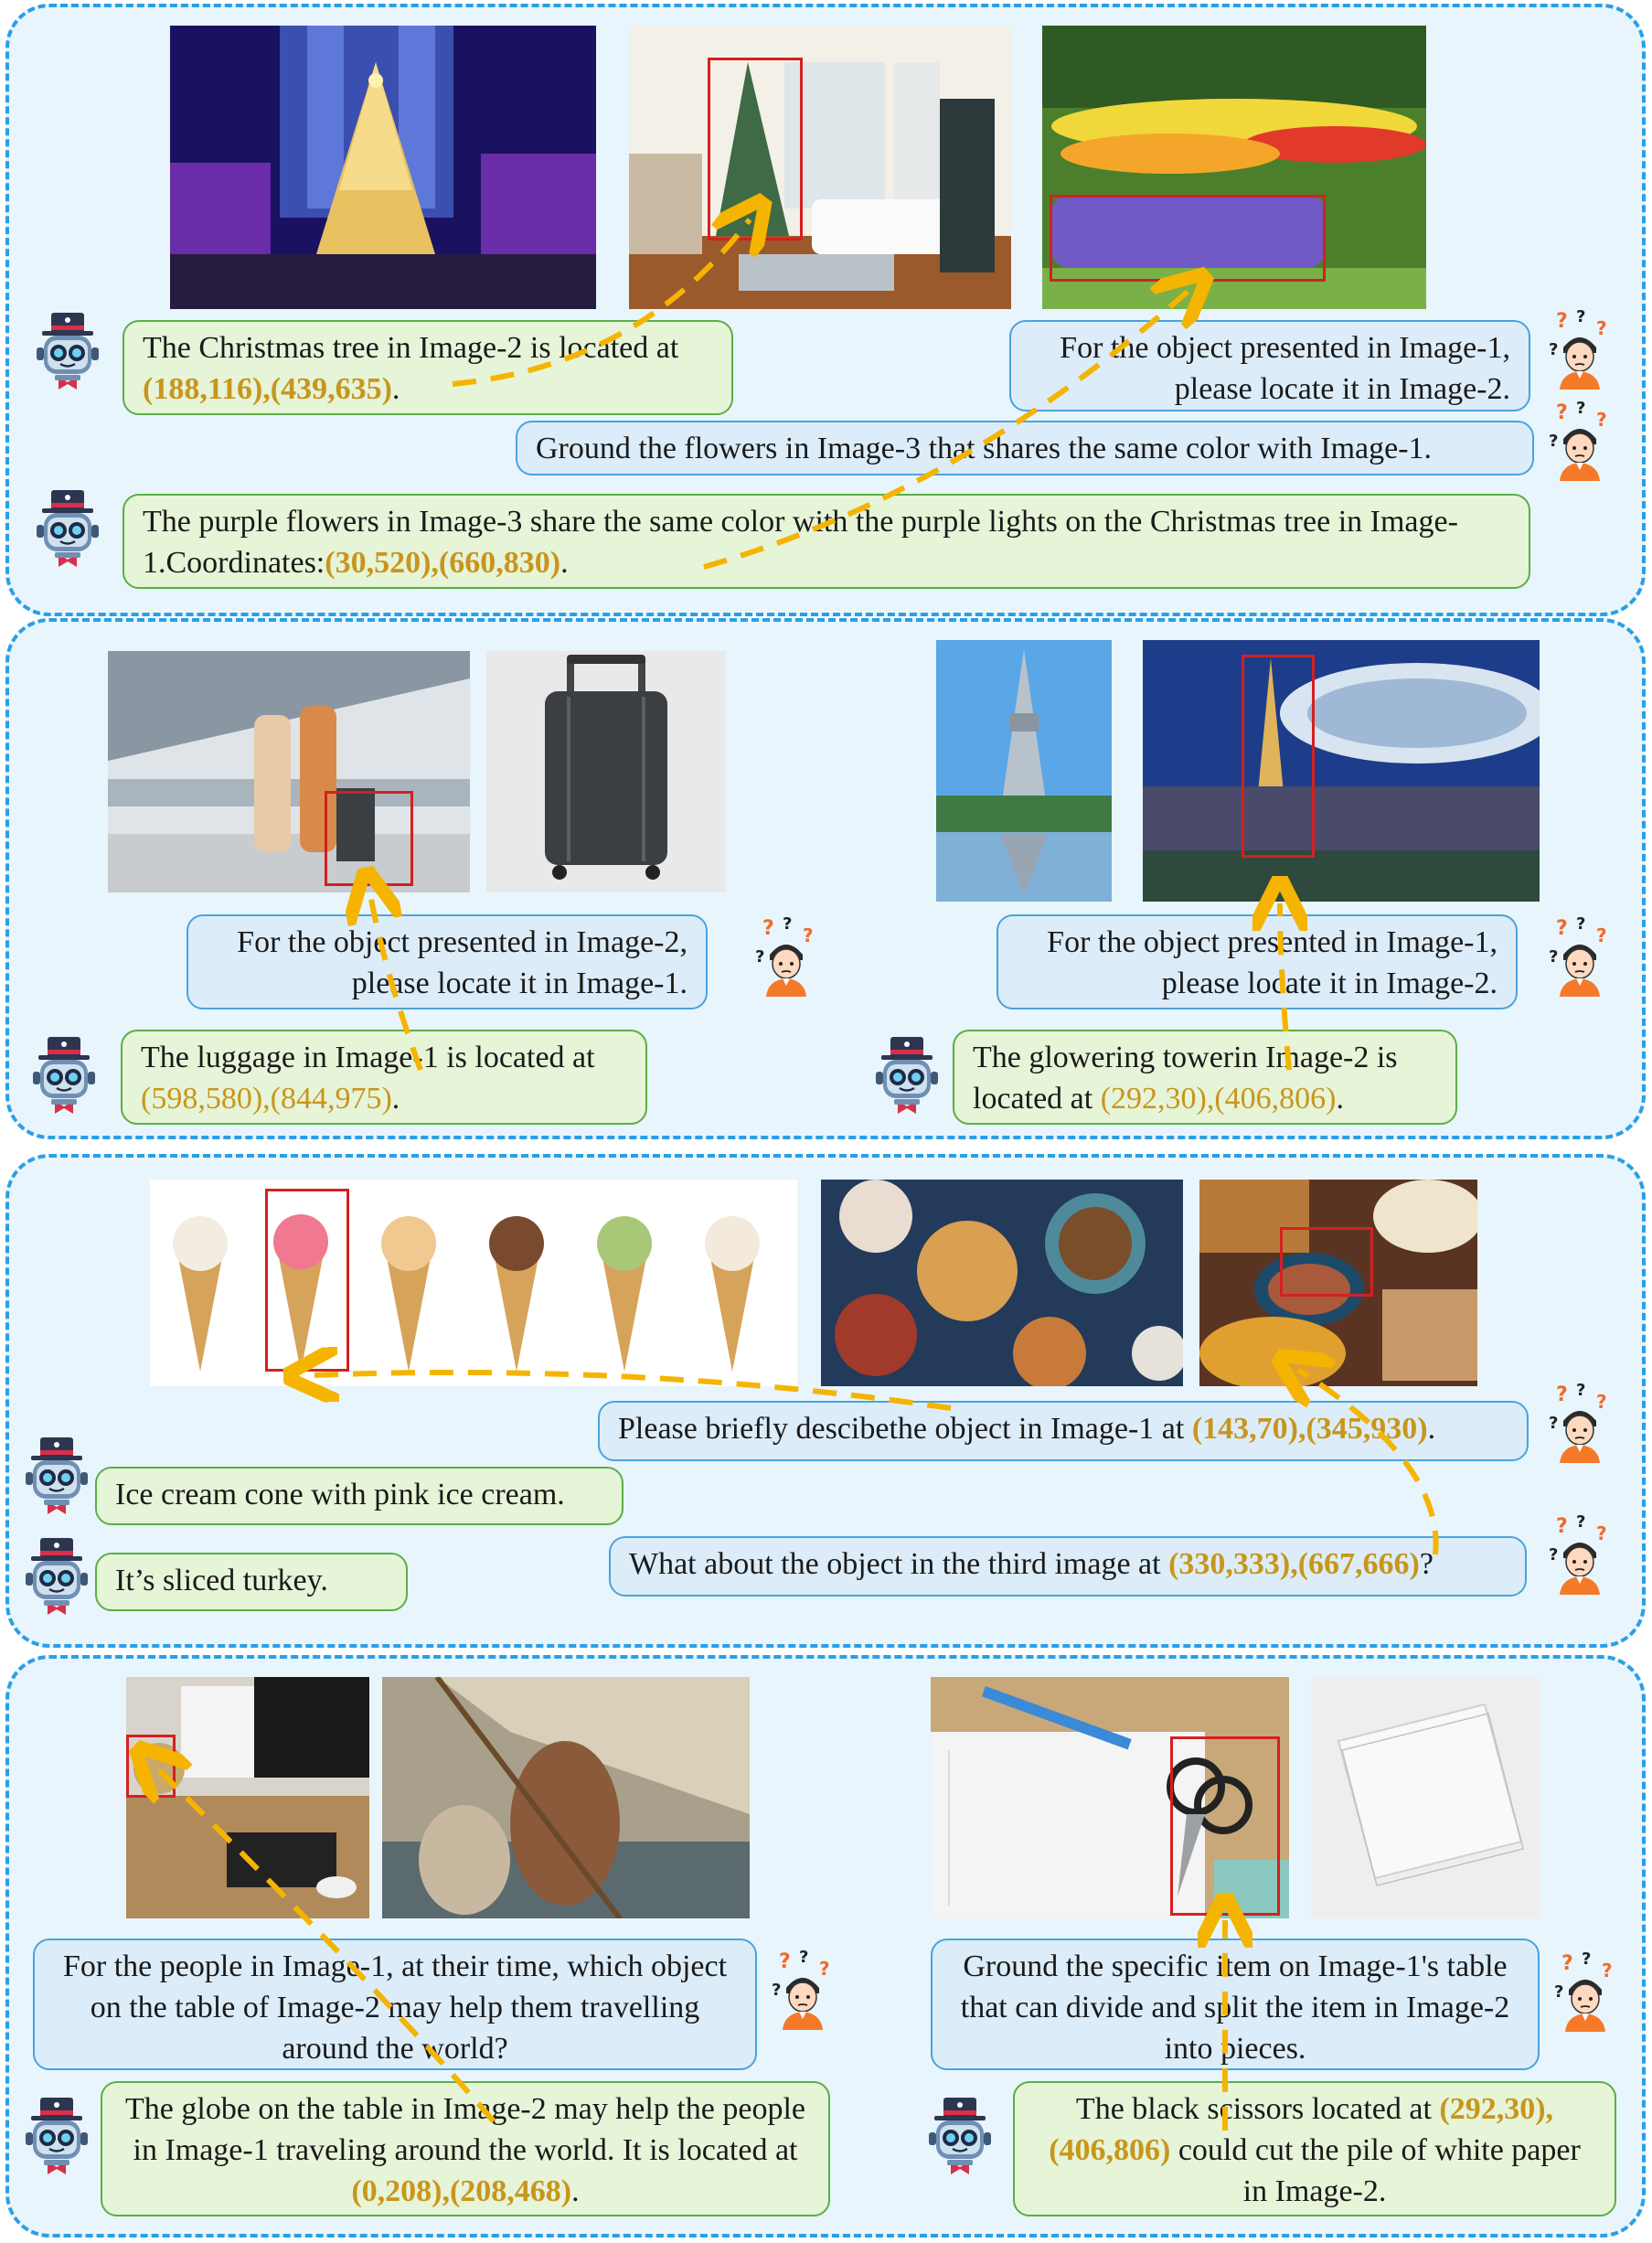 The width and height of the screenshot is (1652, 2243). I want to click on suitcase-image, so click(606, 771).